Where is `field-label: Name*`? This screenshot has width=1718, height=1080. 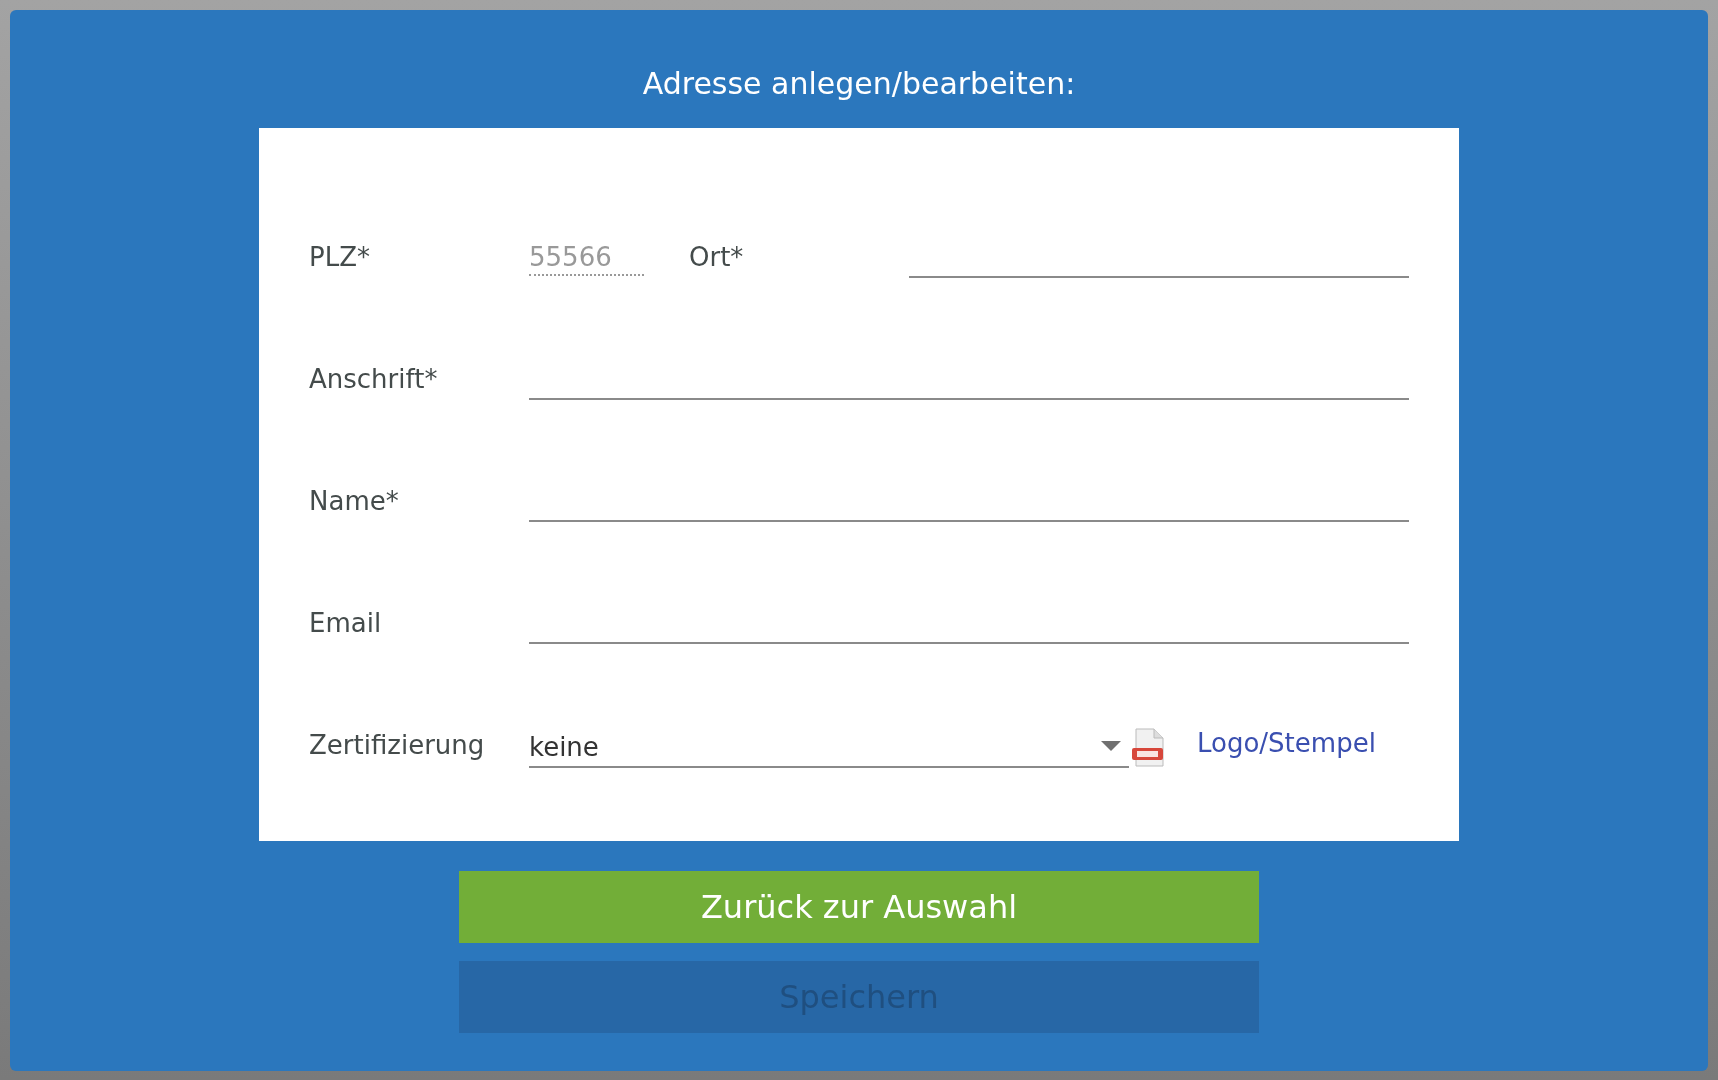 field-label: Name* is located at coordinates (354, 500).